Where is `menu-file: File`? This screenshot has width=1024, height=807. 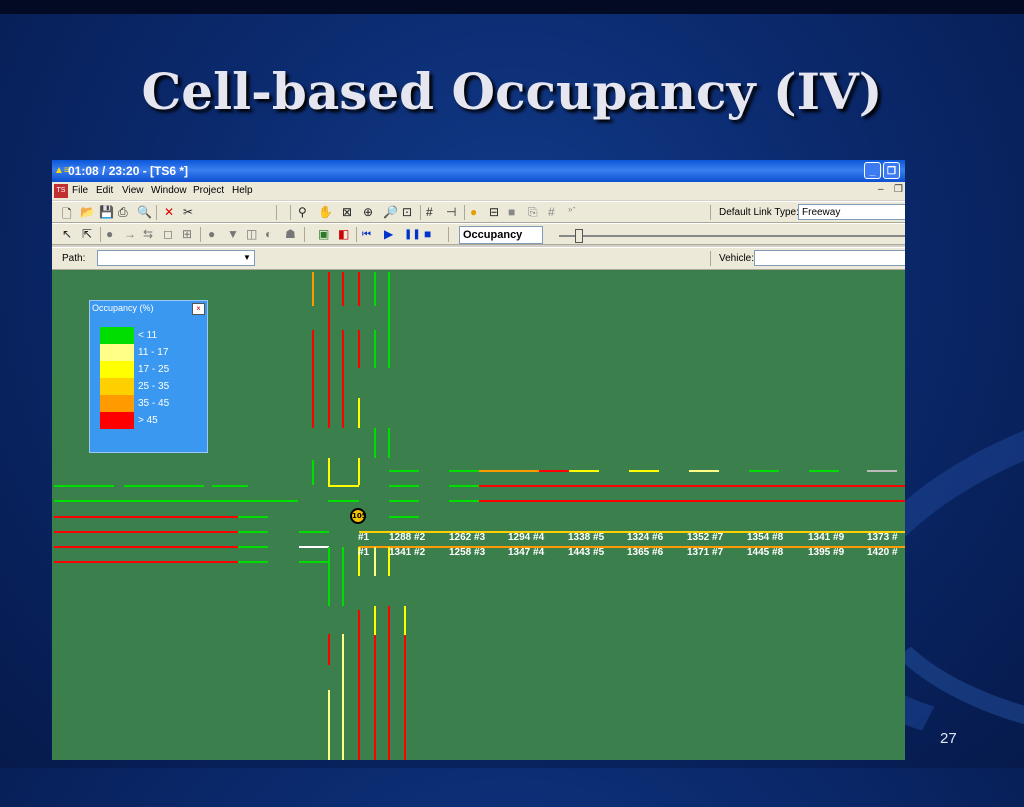
menu-file: File is located at coordinates (80, 190).